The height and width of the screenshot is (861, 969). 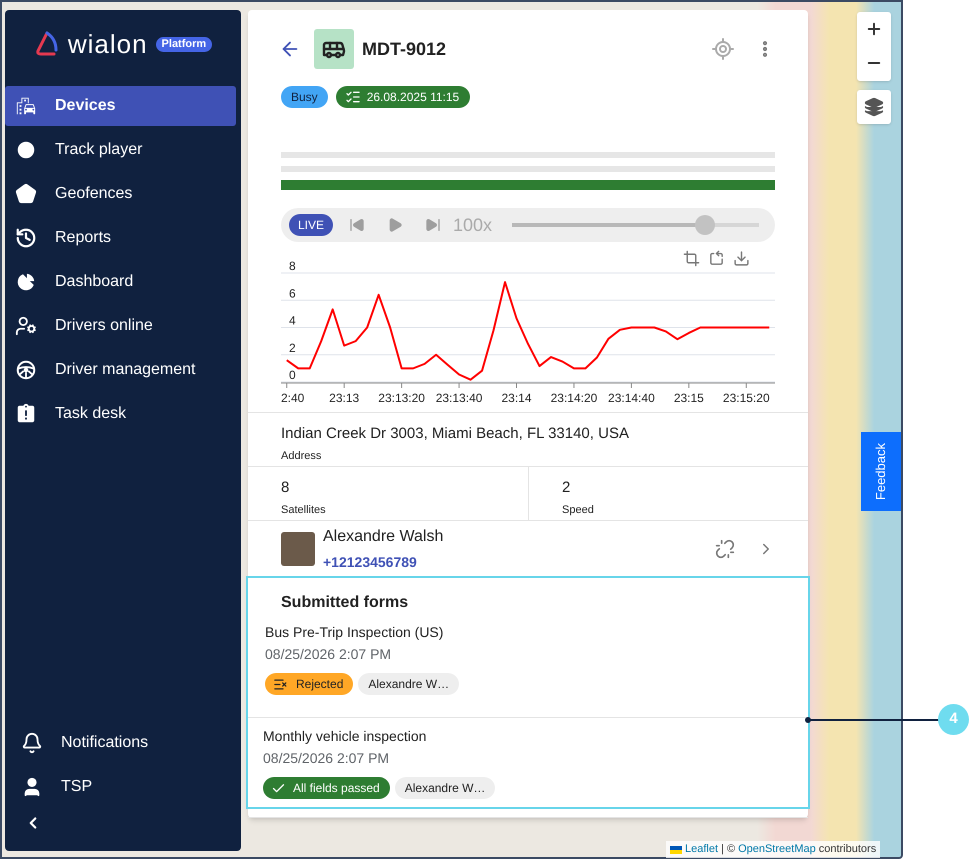 I want to click on car-bus-icon, so click(x=26, y=106).